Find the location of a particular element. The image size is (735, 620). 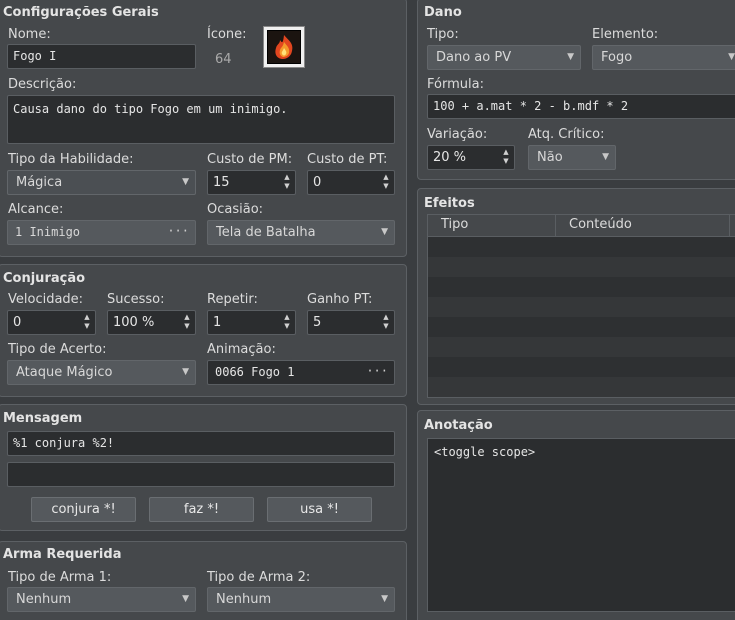

scope-selector: 1 Inimigo ··· is located at coordinates (101, 232).